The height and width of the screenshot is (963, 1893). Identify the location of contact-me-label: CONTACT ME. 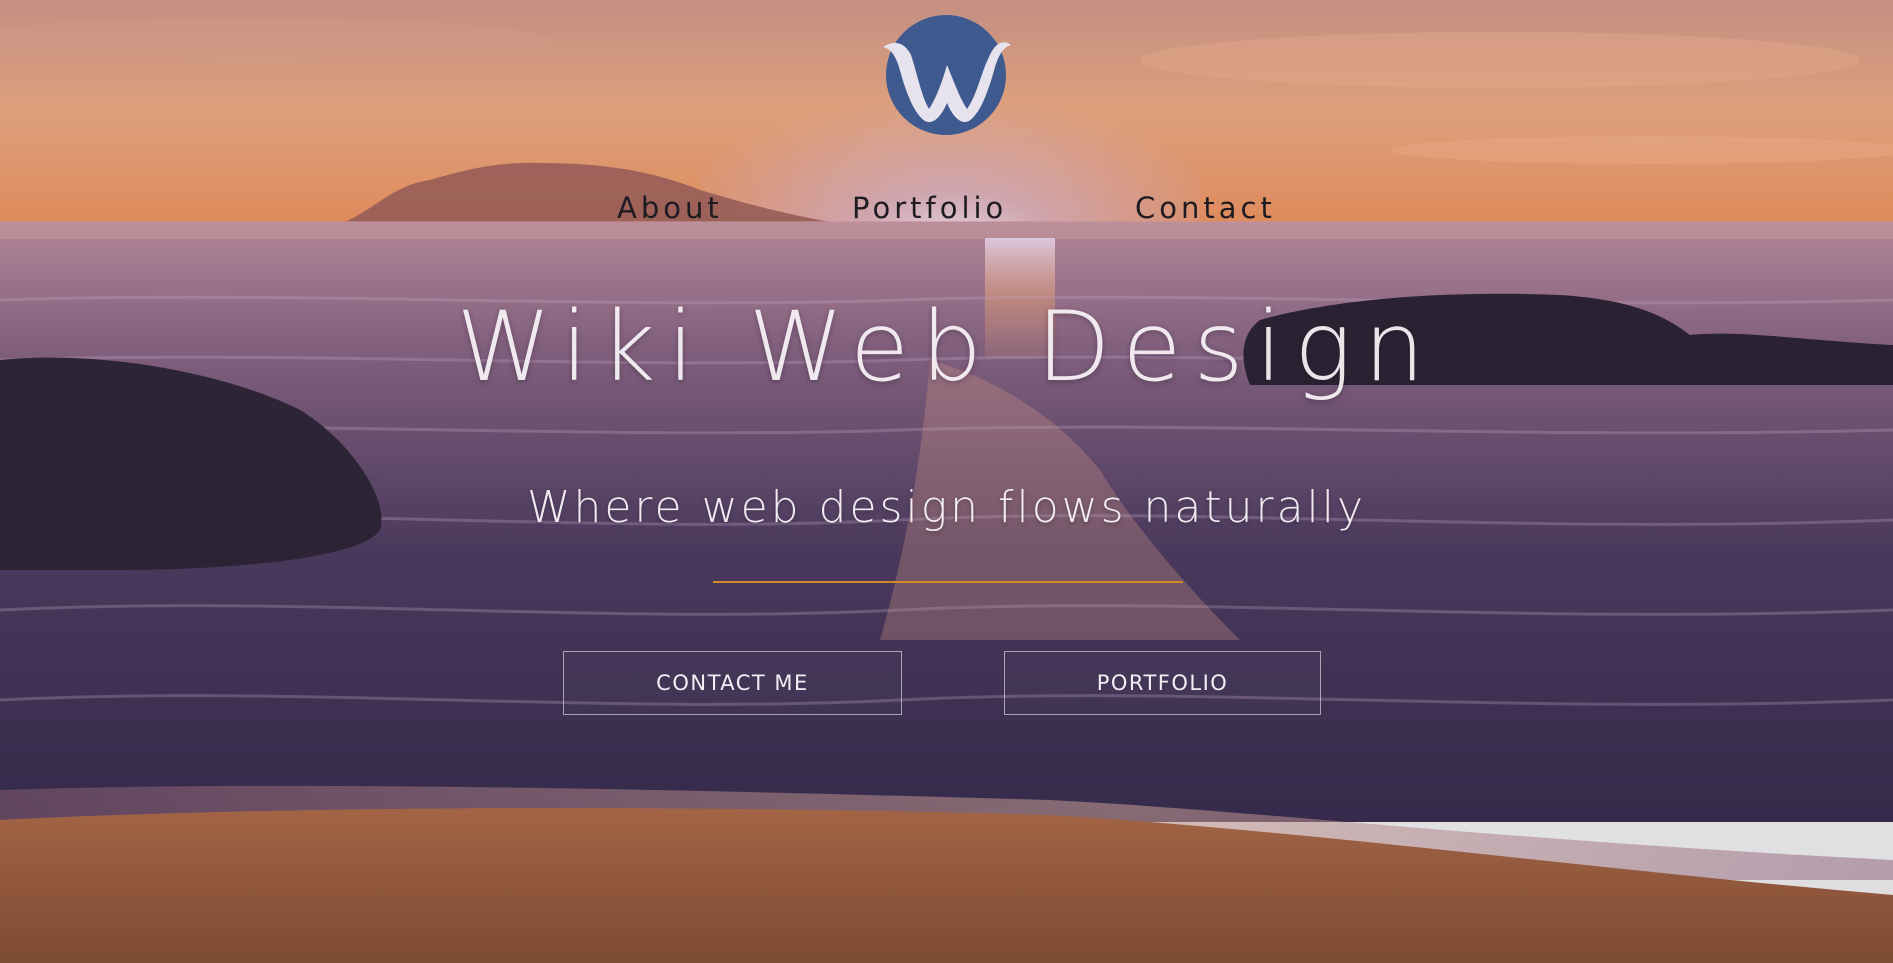
(732, 683).